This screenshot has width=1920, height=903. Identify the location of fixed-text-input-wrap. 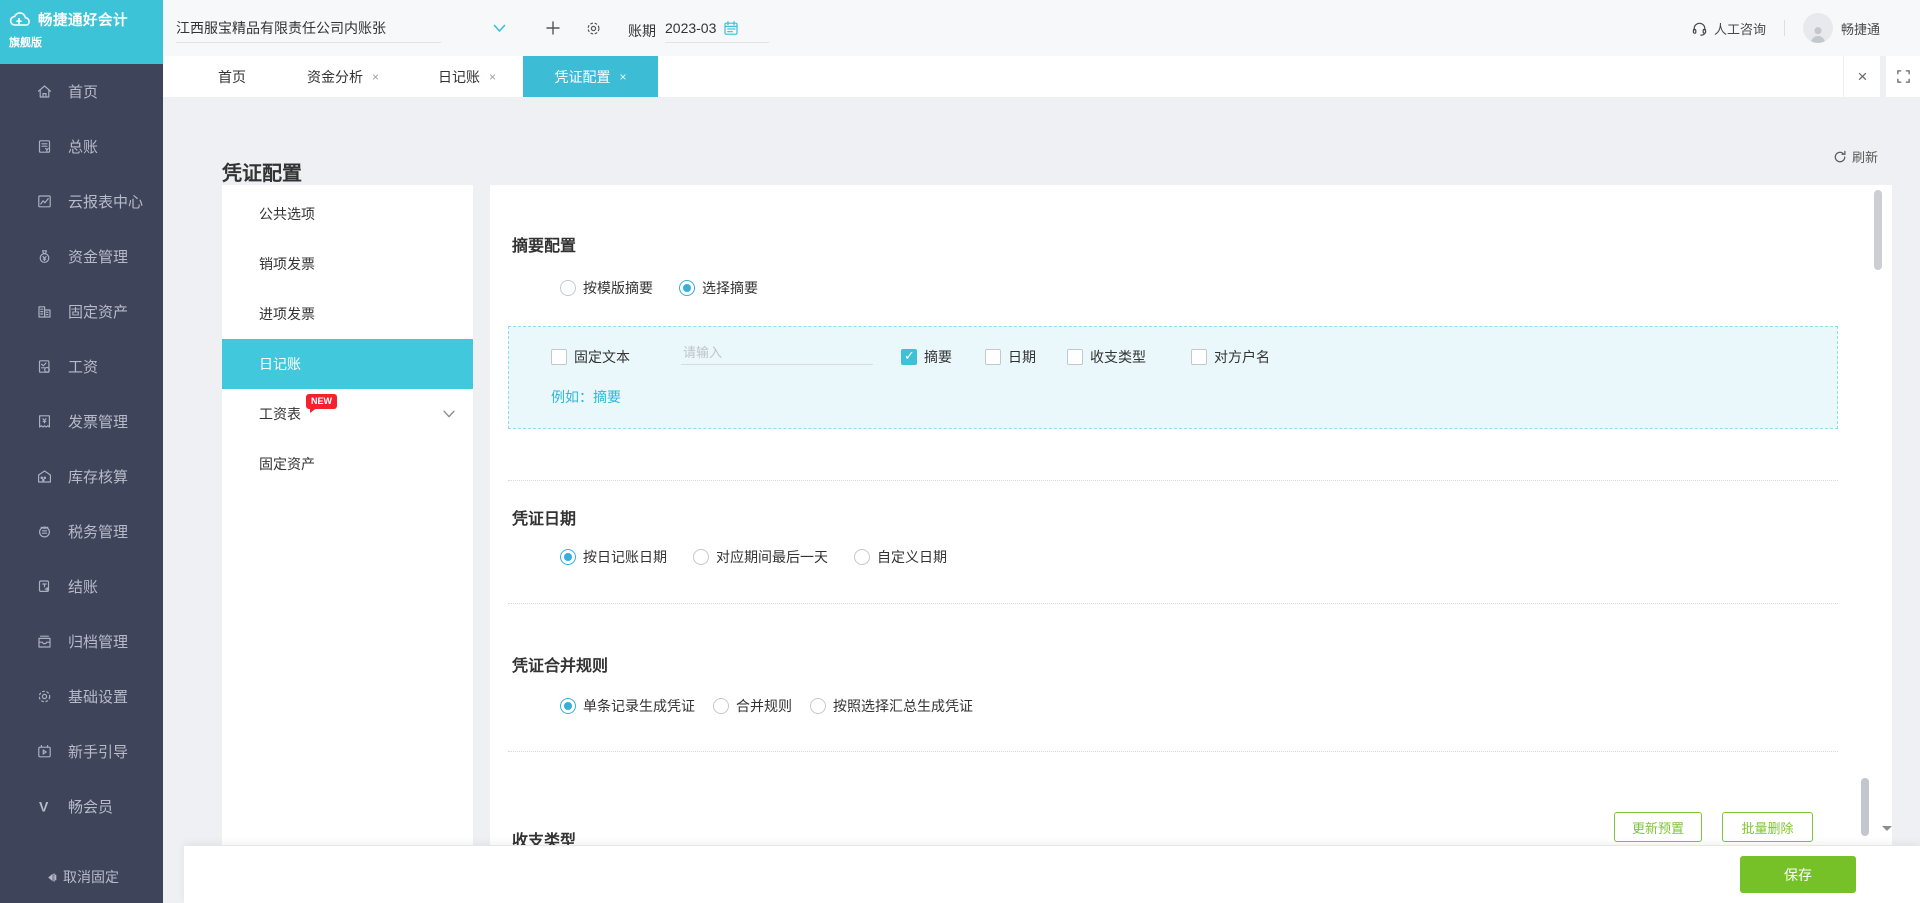
(777, 353).